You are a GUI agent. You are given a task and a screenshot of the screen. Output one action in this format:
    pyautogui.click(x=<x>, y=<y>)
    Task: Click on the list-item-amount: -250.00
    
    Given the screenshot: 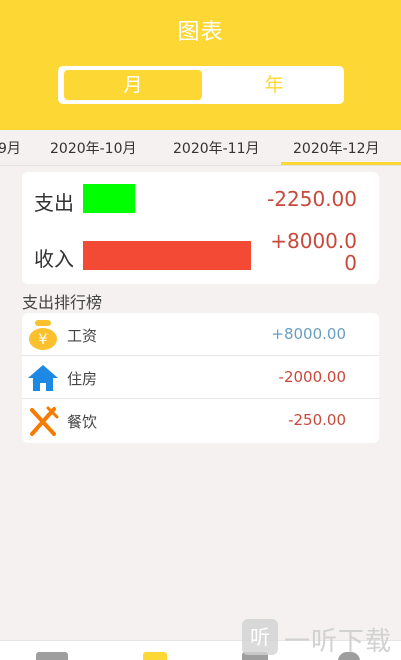 What is the action you would take?
    pyautogui.click(x=317, y=420)
    